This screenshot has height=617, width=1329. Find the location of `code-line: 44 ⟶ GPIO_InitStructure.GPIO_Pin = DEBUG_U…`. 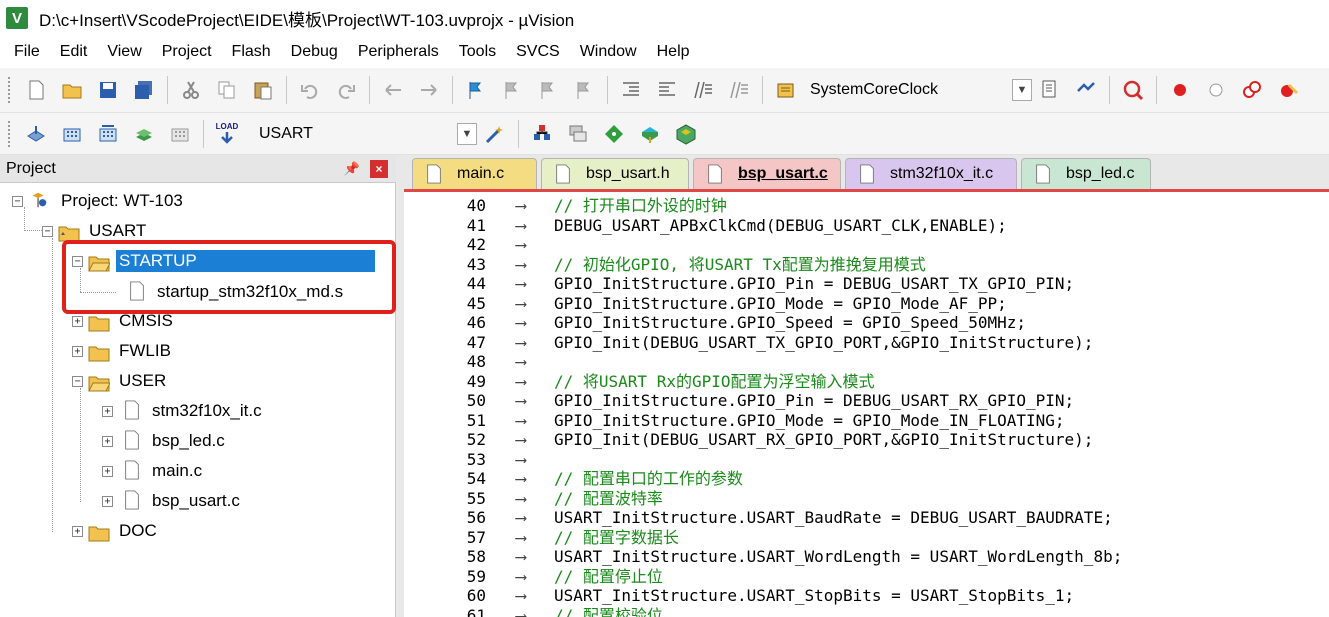

code-line: 44 ⟶ GPIO_InitStructure.GPIO_Pin = DEBUG_U… is located at coordinates (866, 284).